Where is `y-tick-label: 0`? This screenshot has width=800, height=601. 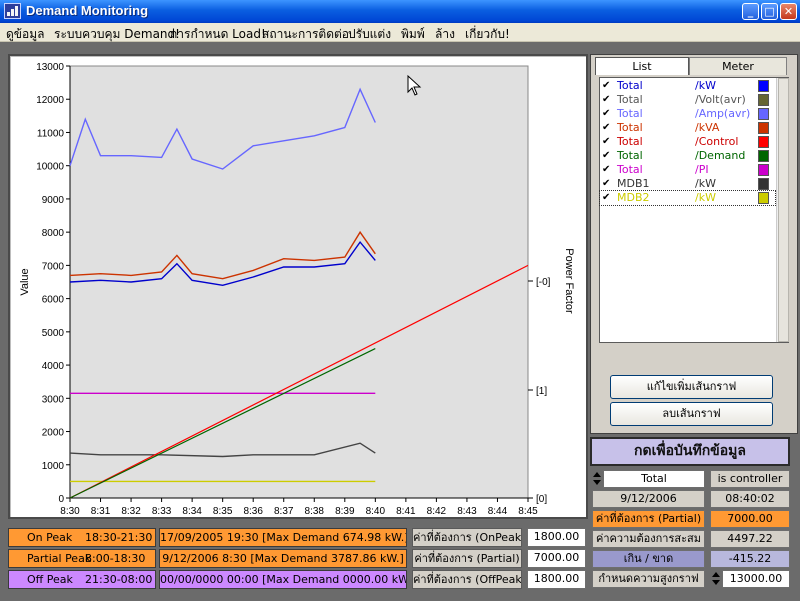
y-tick-label: 0 is located at coordinates (61, 499).